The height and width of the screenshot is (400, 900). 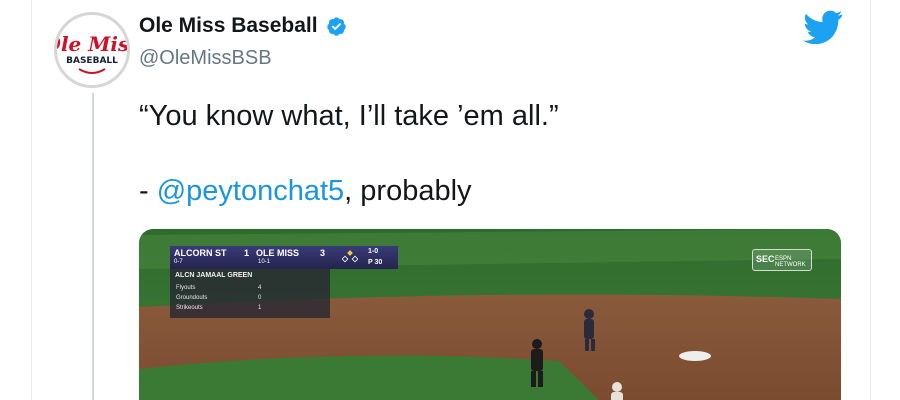 What do you see at coordinates (200, 253) in the screenshot?
I see `team1-name: ALCORN ST` at bounding box center [200, 253].